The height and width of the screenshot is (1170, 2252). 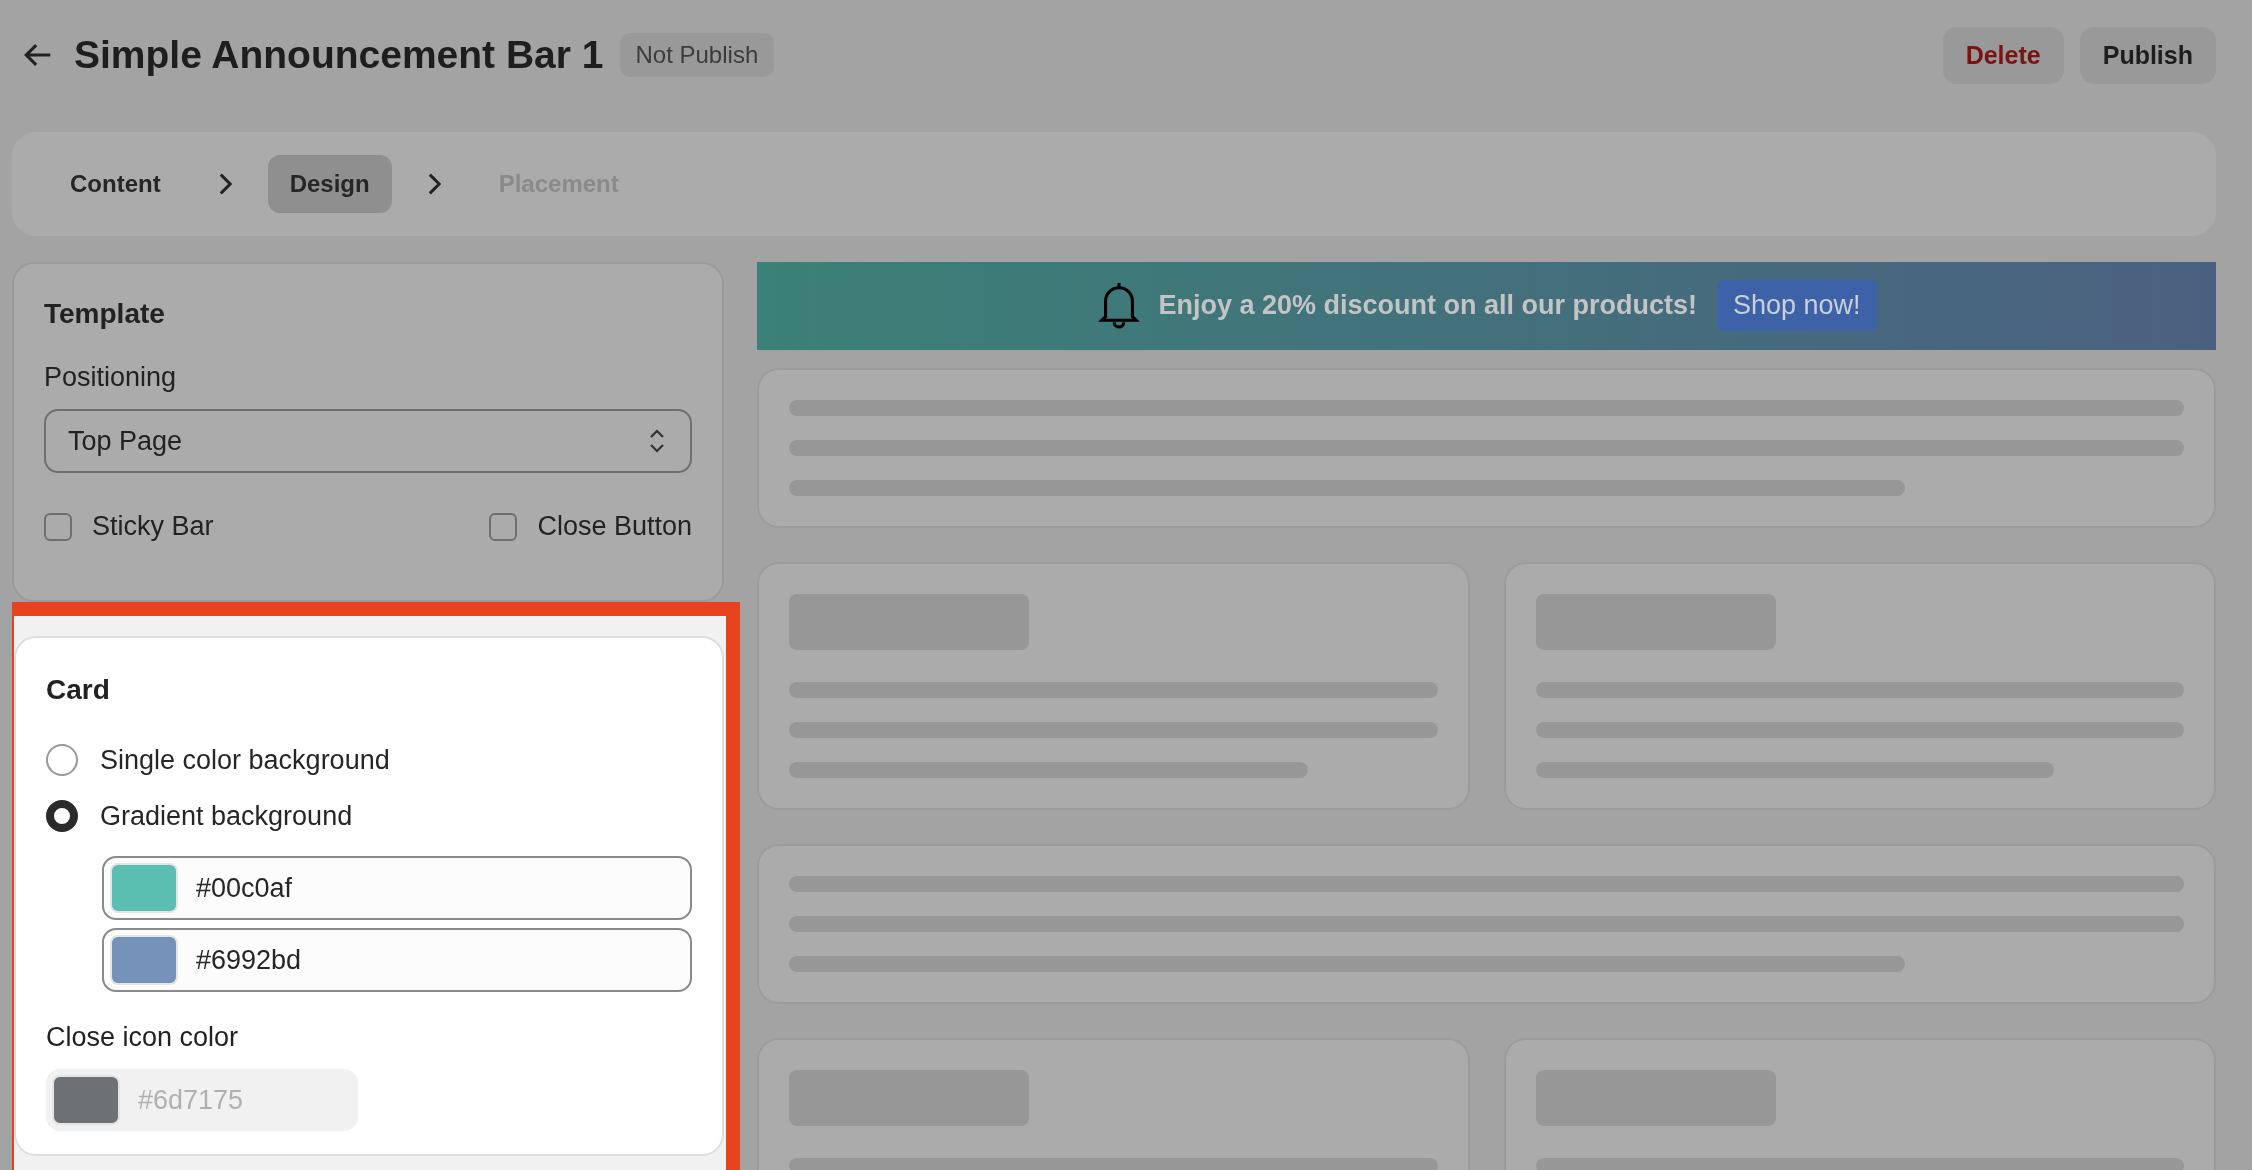 I want to click on color-value: #6992bd, so click(x=249, y=960).